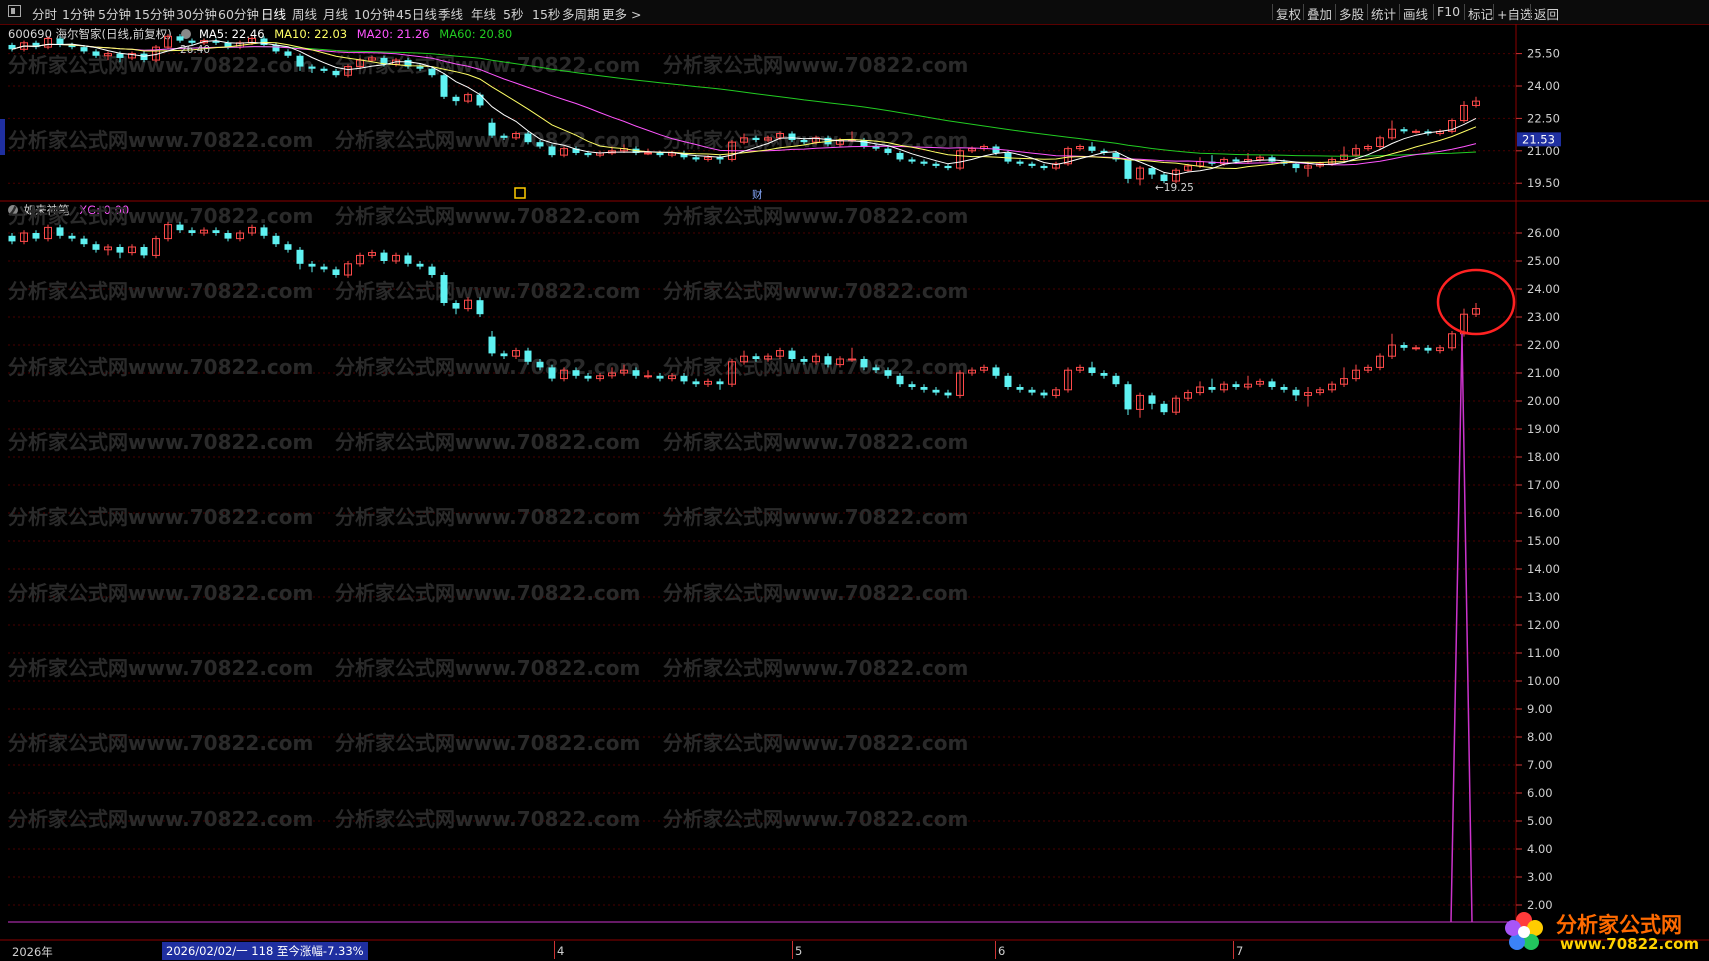  I want to click on tab-period-16: 更多 >, so click(621, 13).